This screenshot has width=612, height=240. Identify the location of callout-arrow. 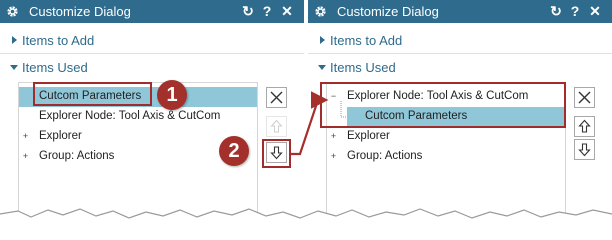
(309, 123).